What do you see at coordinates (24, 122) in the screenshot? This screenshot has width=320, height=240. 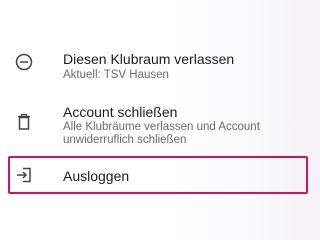 I see `trash-icon` at bounding box center [24, 122].